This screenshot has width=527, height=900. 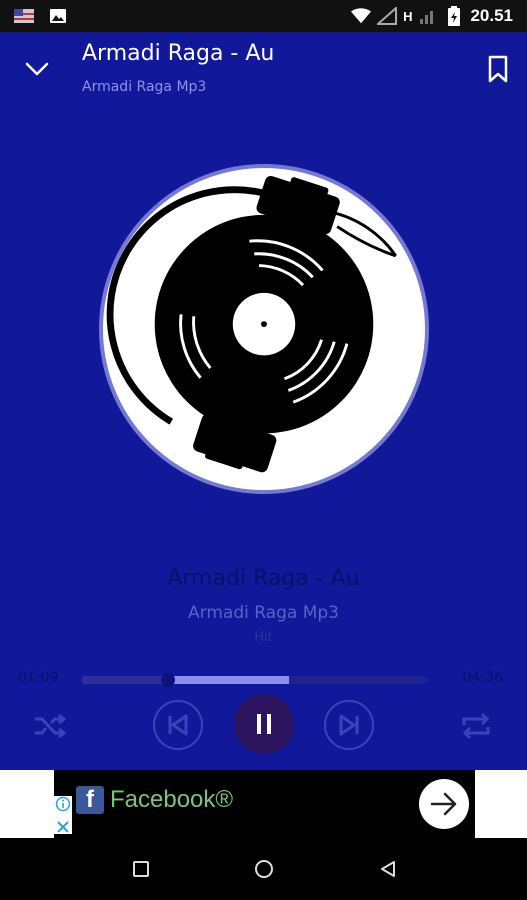 I want to click on bookmark-icon, so click(x=498, y=69).